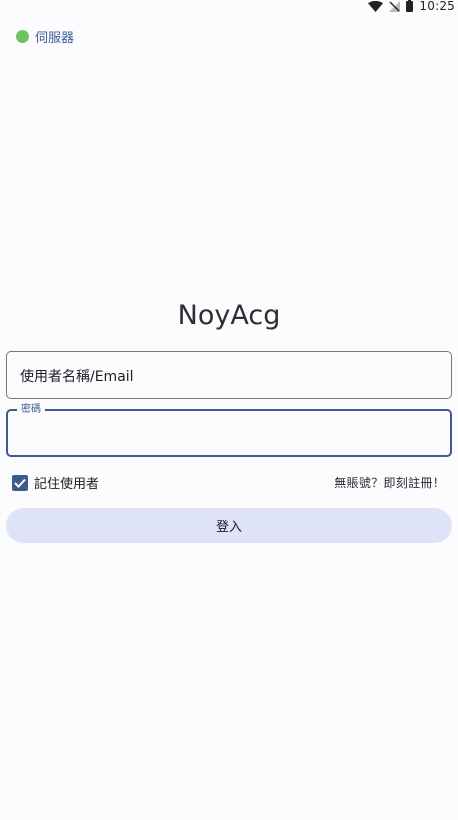 The height and width of the screenshot is (820, 458). I want to click on remember-user-toggle: 記住使用者, so click(55, 482).